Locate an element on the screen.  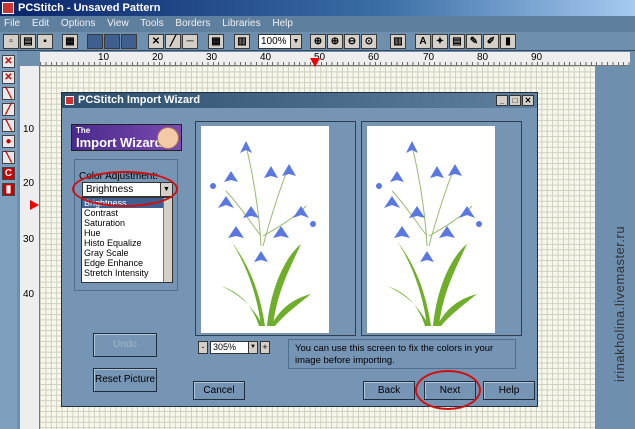
adjusted-preview is located at coordinates (441, 228).